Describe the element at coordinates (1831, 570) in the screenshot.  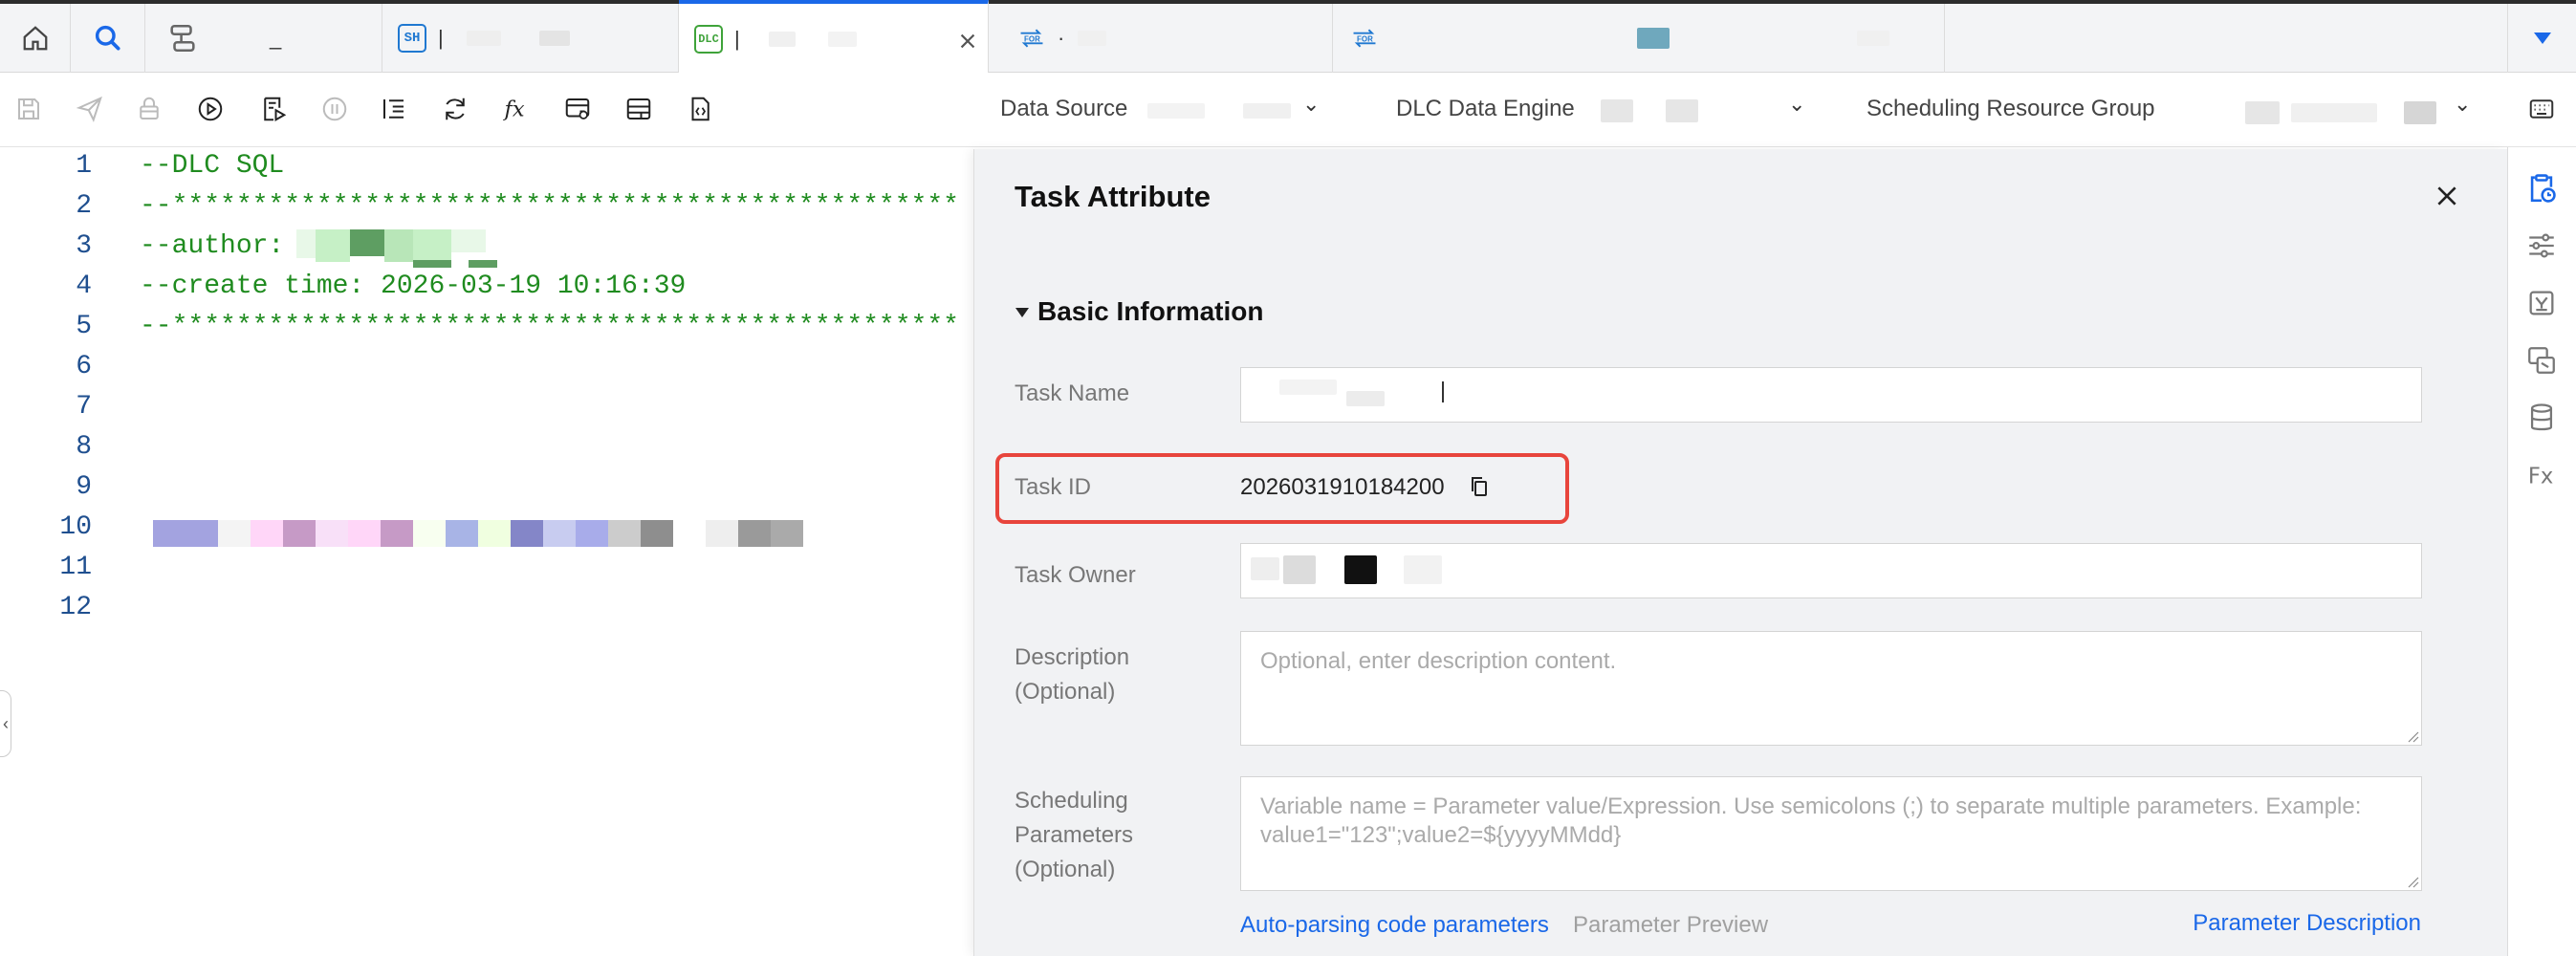
I see `task-owner-field` at that location.